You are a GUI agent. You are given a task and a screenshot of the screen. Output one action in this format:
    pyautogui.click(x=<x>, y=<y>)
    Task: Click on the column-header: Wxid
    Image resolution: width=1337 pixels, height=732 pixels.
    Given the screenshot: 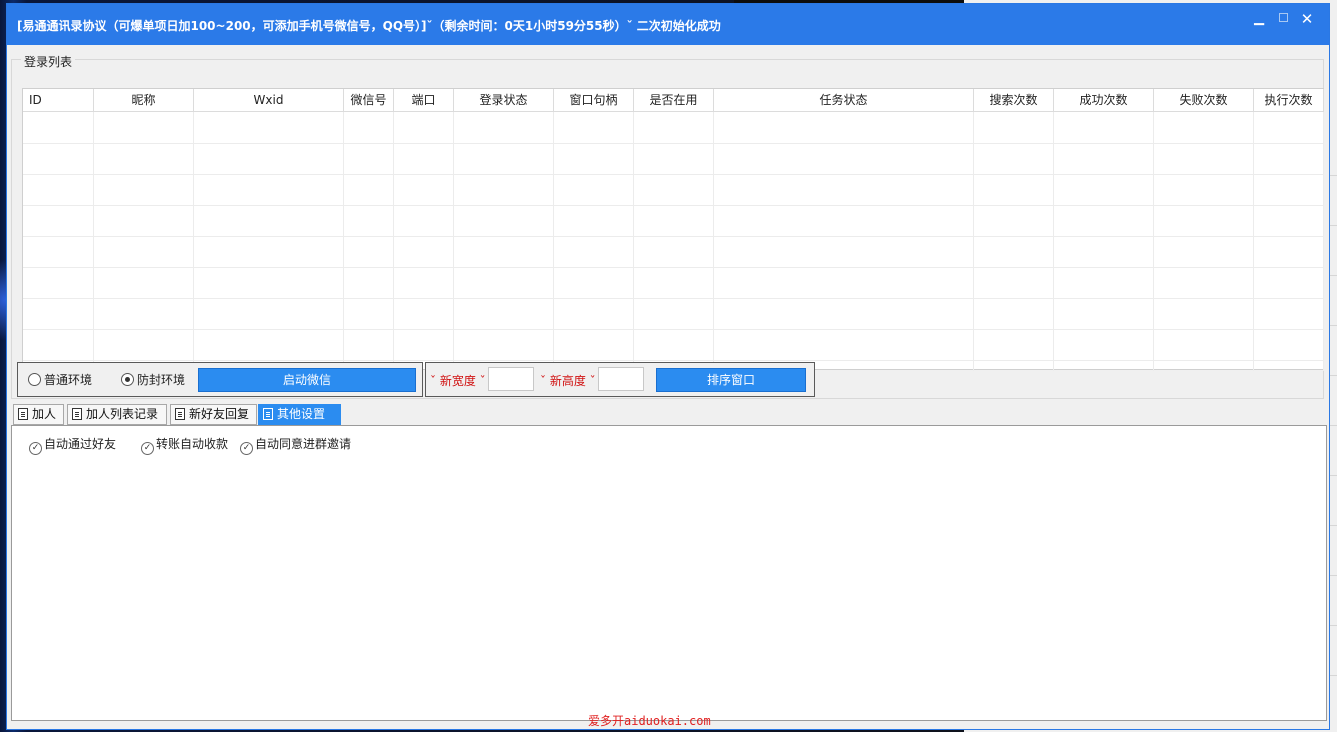 What is the action you would take?
    pyautogui.click(x=269, y=100)
    